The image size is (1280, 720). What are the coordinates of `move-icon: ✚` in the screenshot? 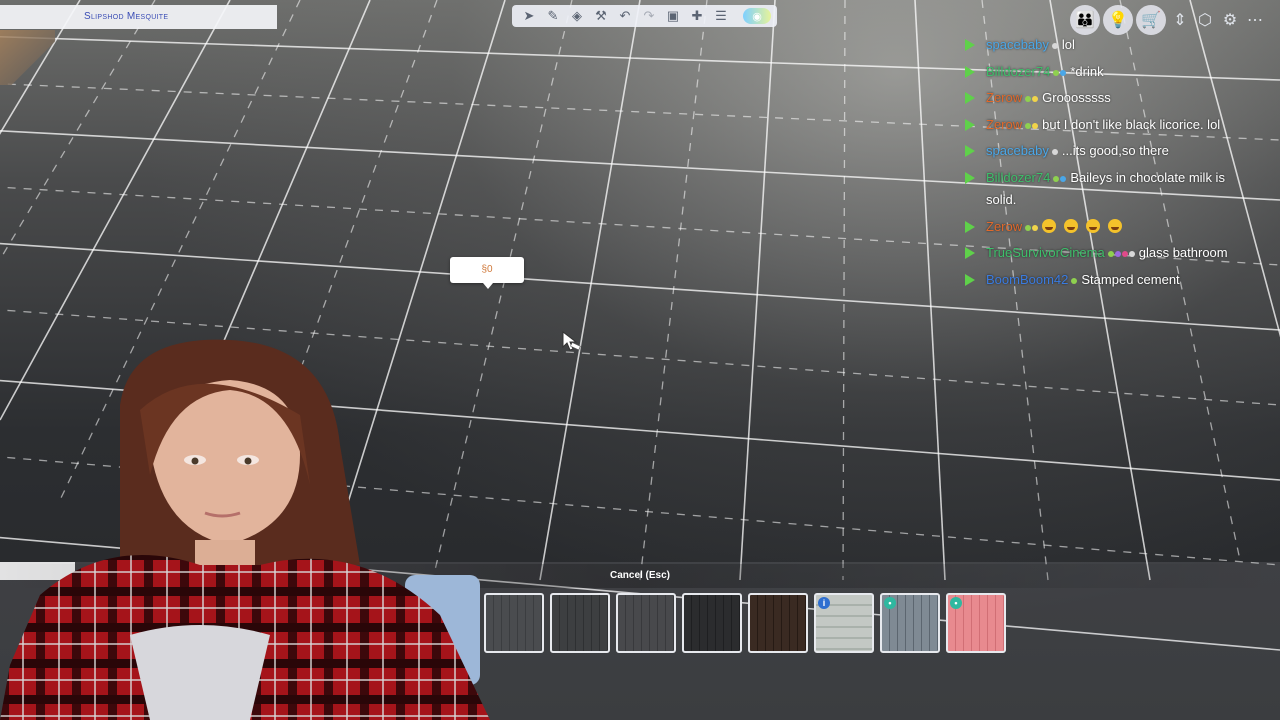 It's located at (697, 16).